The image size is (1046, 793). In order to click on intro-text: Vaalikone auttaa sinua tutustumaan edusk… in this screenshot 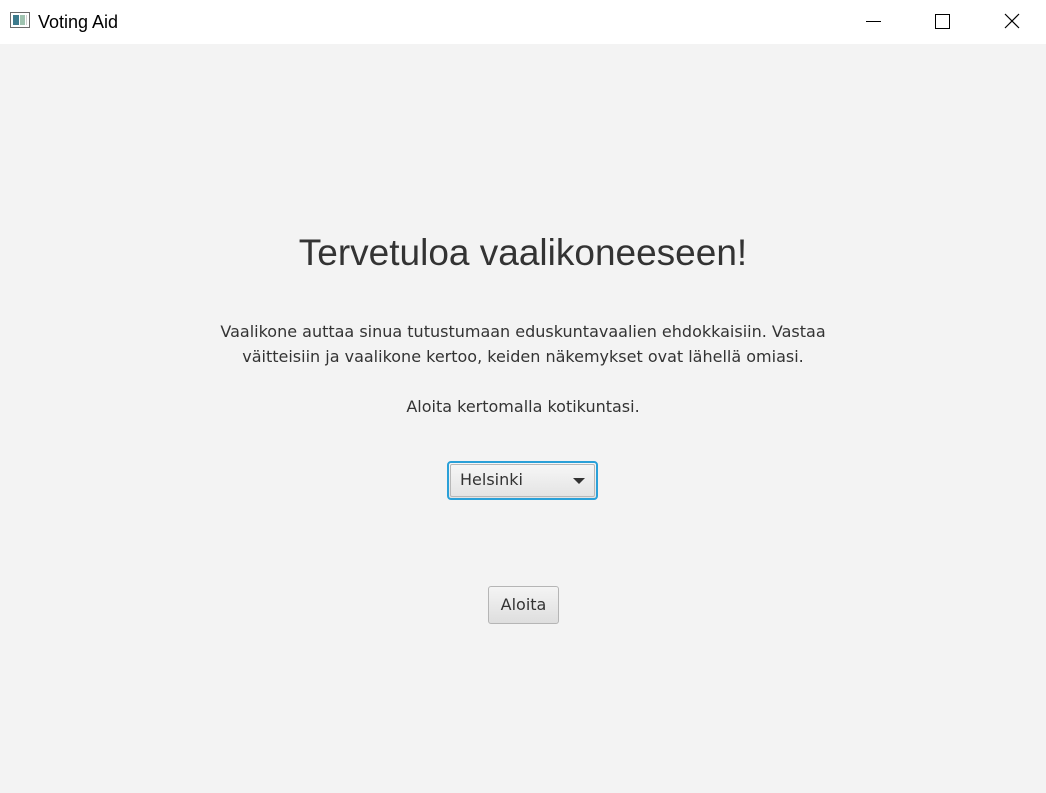, I will do `click(523, 344)`.